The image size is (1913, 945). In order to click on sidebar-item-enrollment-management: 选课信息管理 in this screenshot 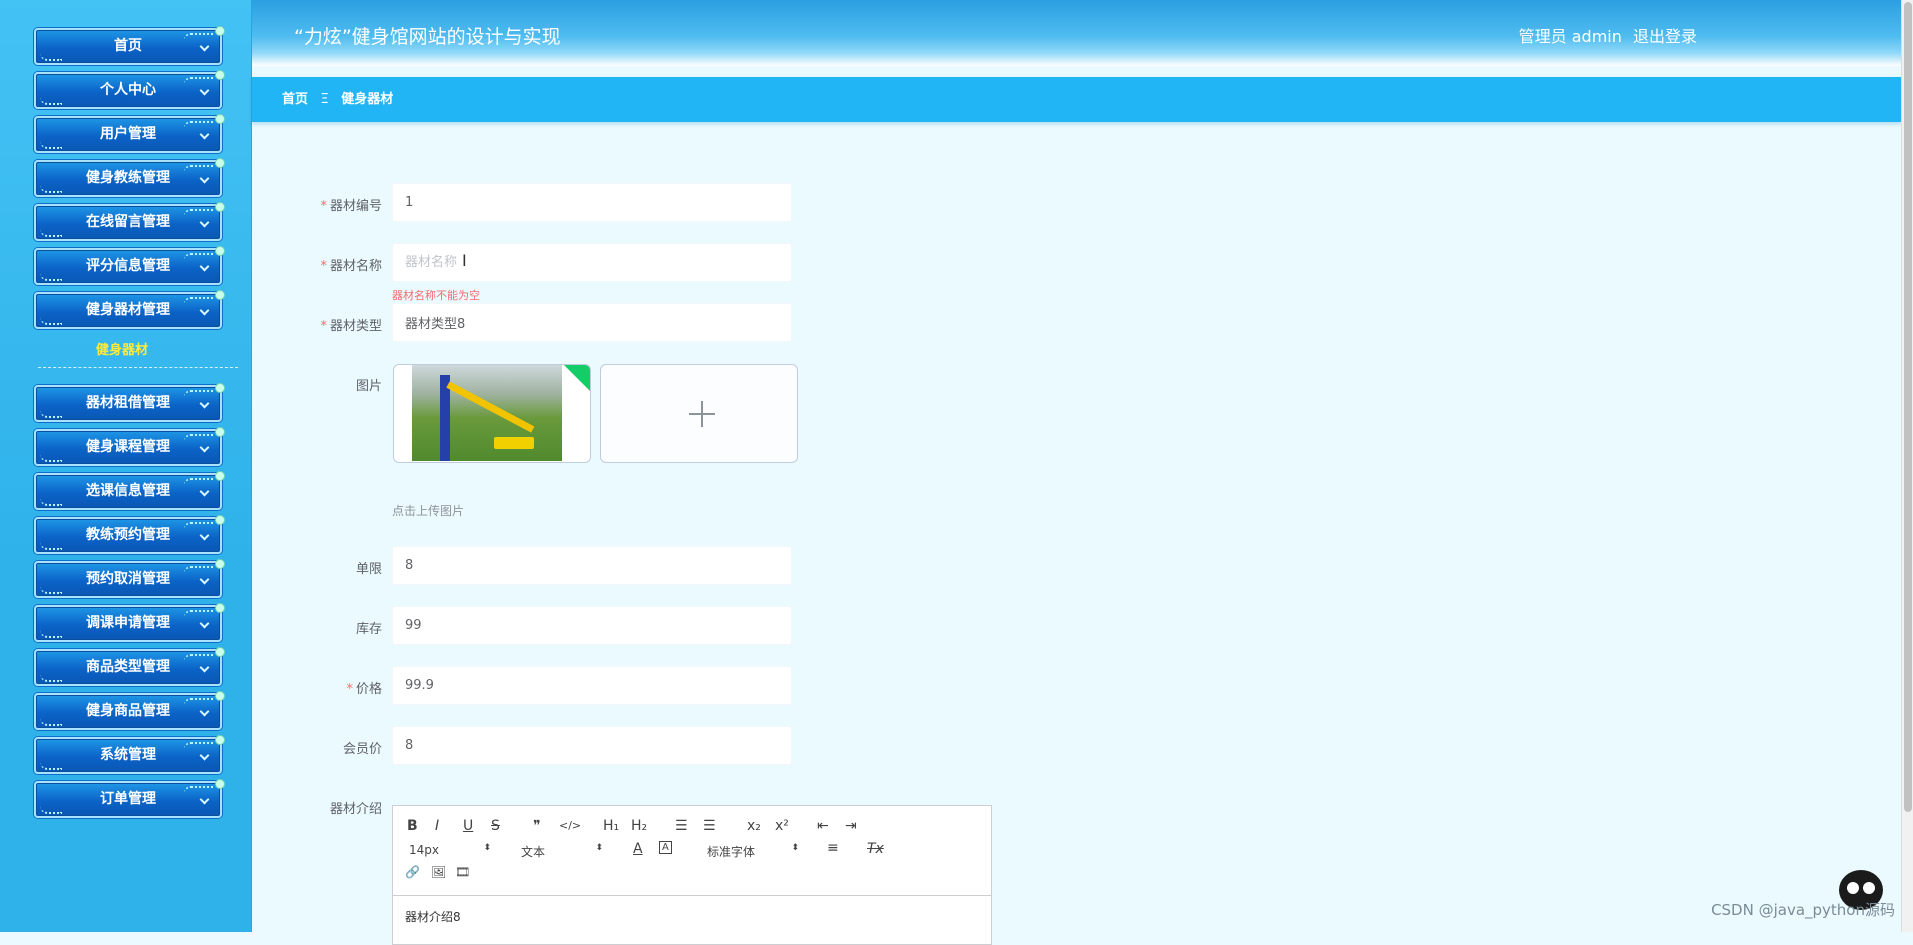, I will do `click(128, 491)`.